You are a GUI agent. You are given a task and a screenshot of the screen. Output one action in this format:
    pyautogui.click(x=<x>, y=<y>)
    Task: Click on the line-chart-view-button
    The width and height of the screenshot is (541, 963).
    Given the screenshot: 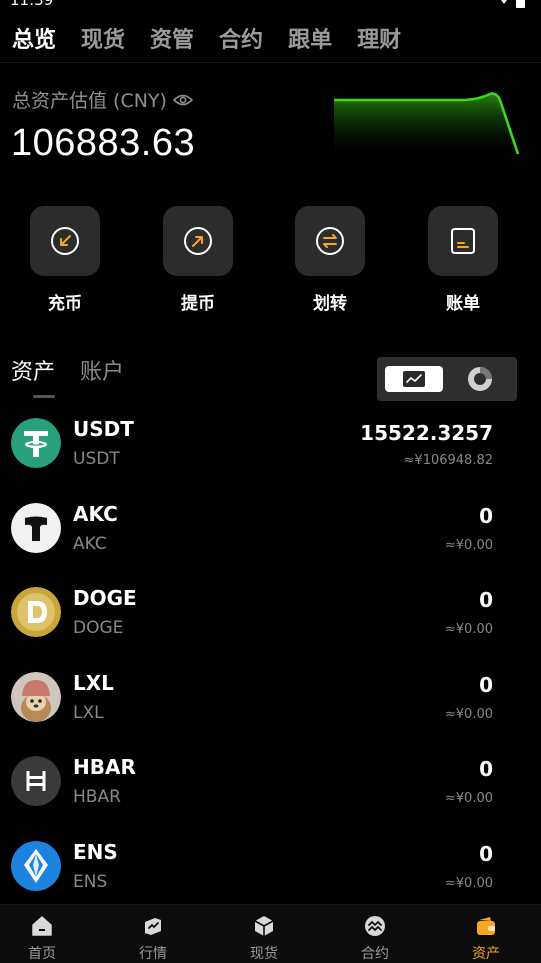 What is the action you would take?
    pyautogui.click(x=414, y=379)
    